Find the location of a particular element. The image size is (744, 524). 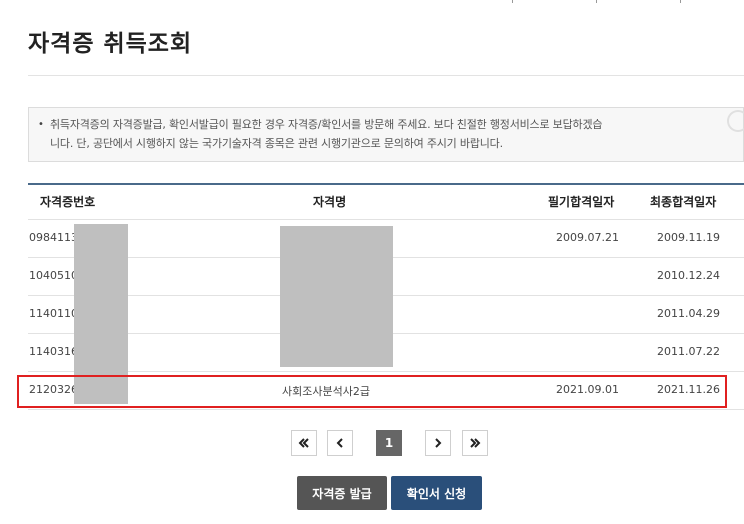

header-cert-name: 자격명 is located at coordinates (330, 202).